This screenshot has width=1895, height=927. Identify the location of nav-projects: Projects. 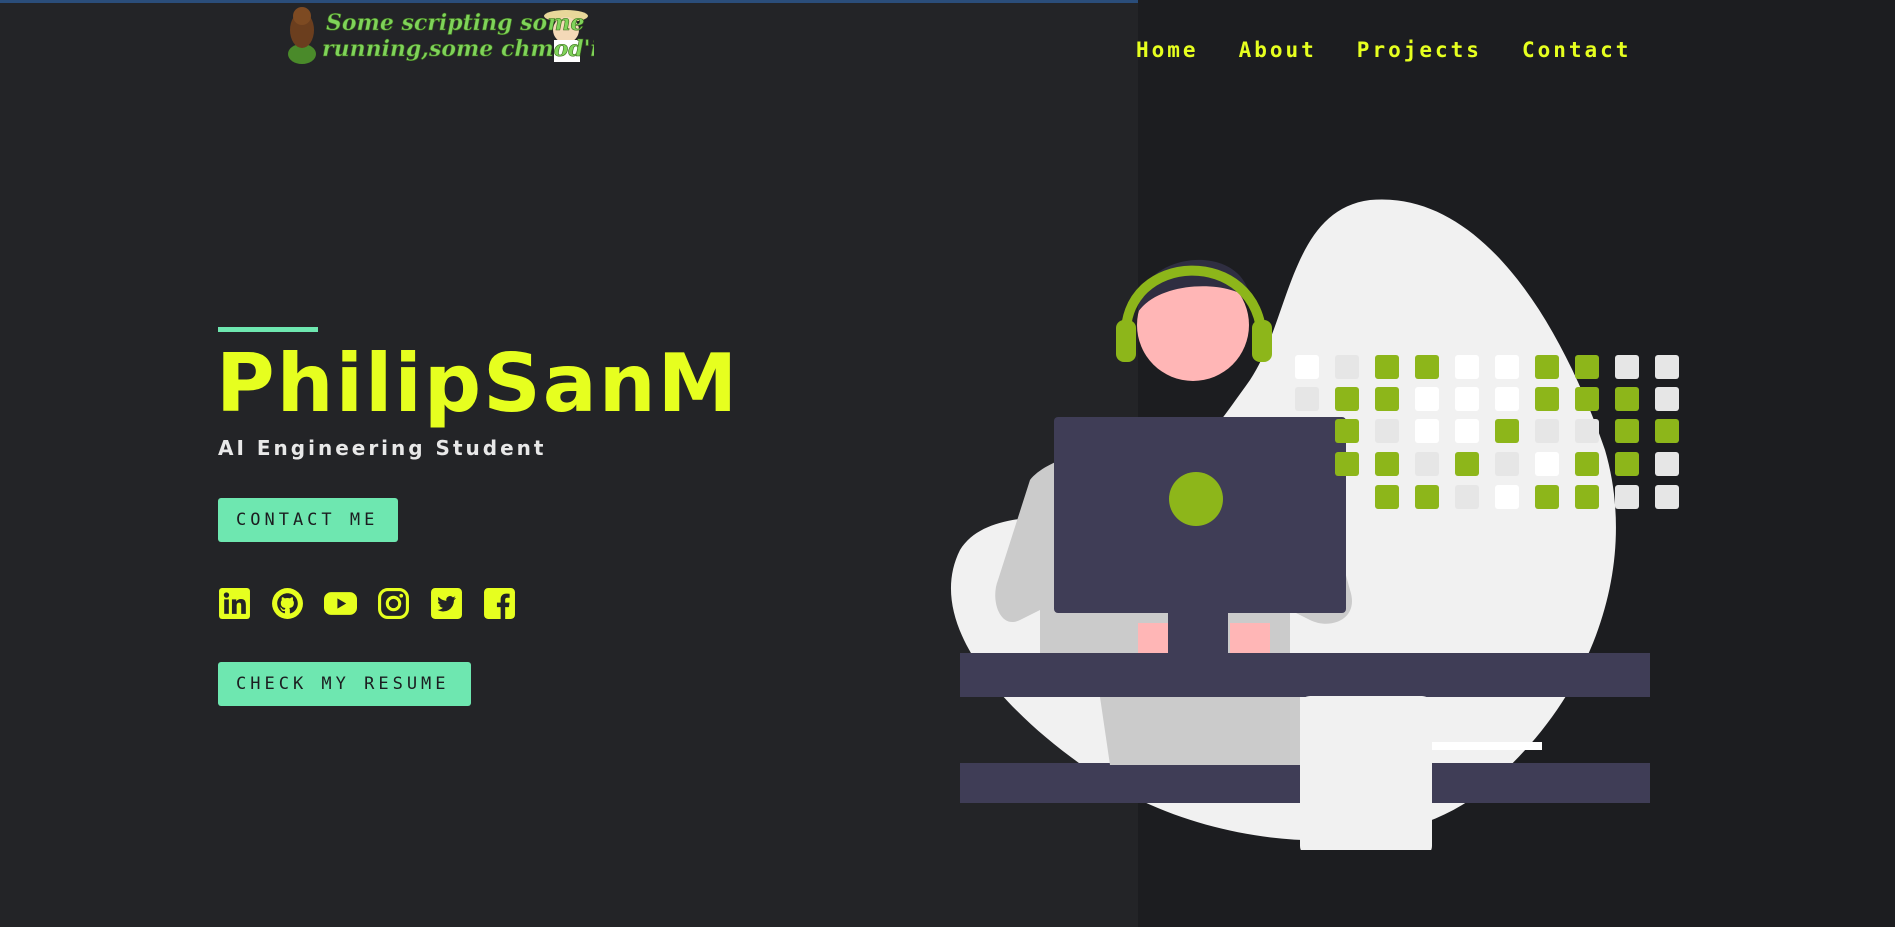
(1419, 50).